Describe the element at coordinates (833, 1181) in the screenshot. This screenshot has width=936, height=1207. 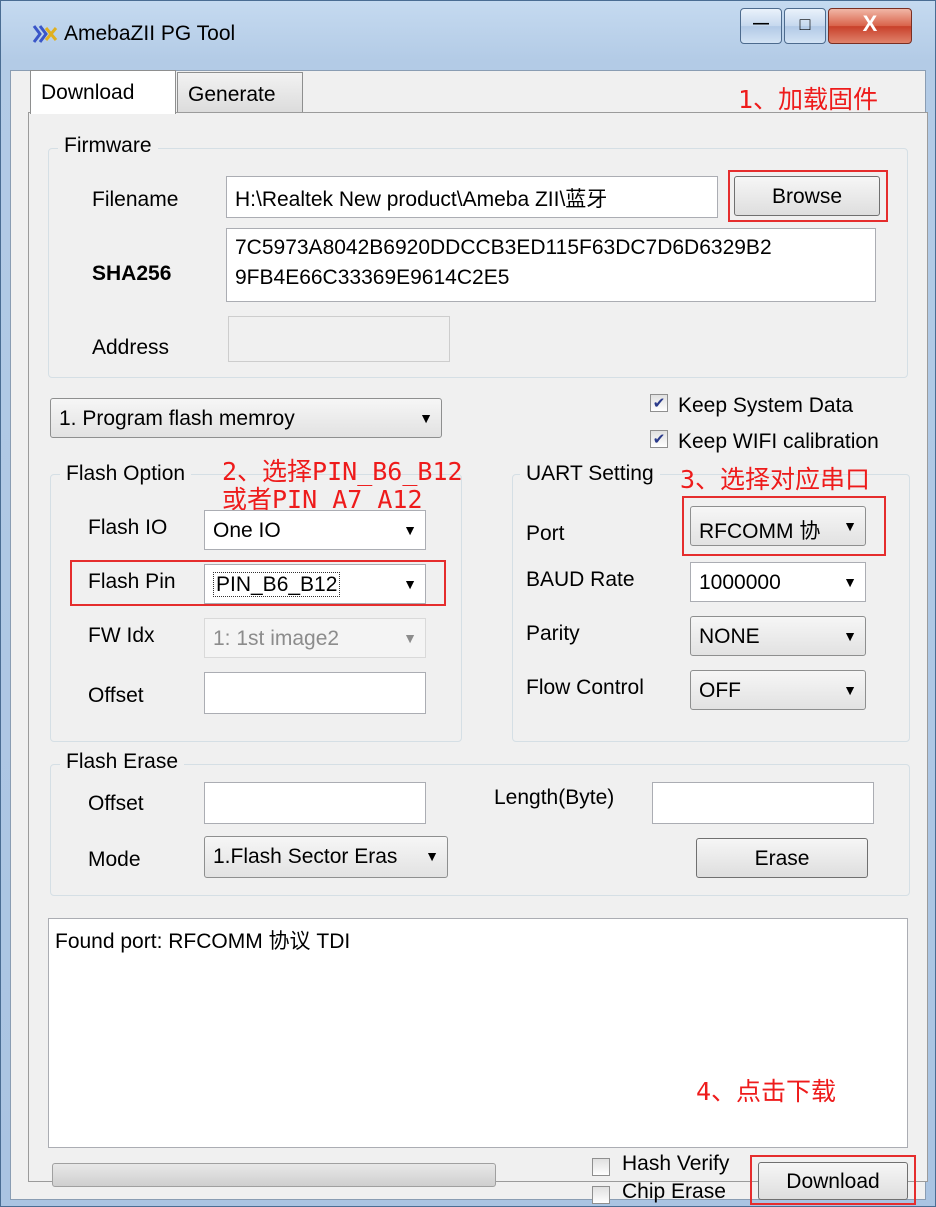
I see `download-button: Download` at that location.